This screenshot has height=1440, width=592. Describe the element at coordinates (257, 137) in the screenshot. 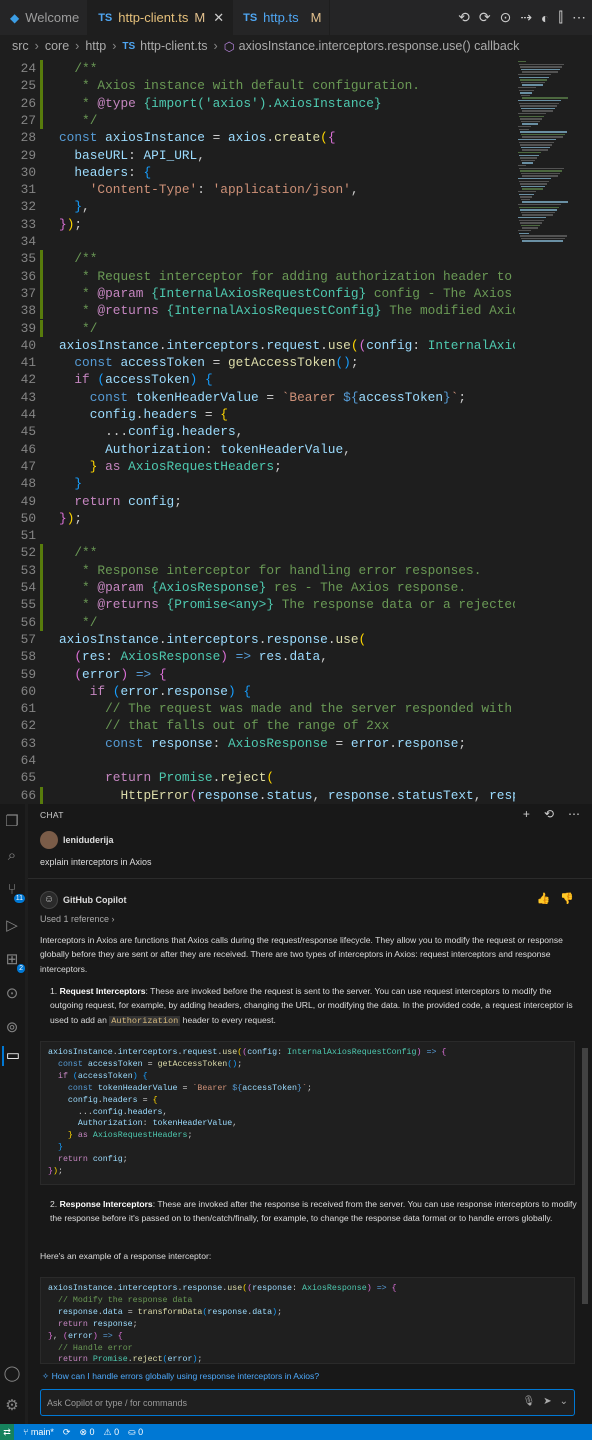

I see `code-line: 28 const axiosInstance = axios.create({` at that location.